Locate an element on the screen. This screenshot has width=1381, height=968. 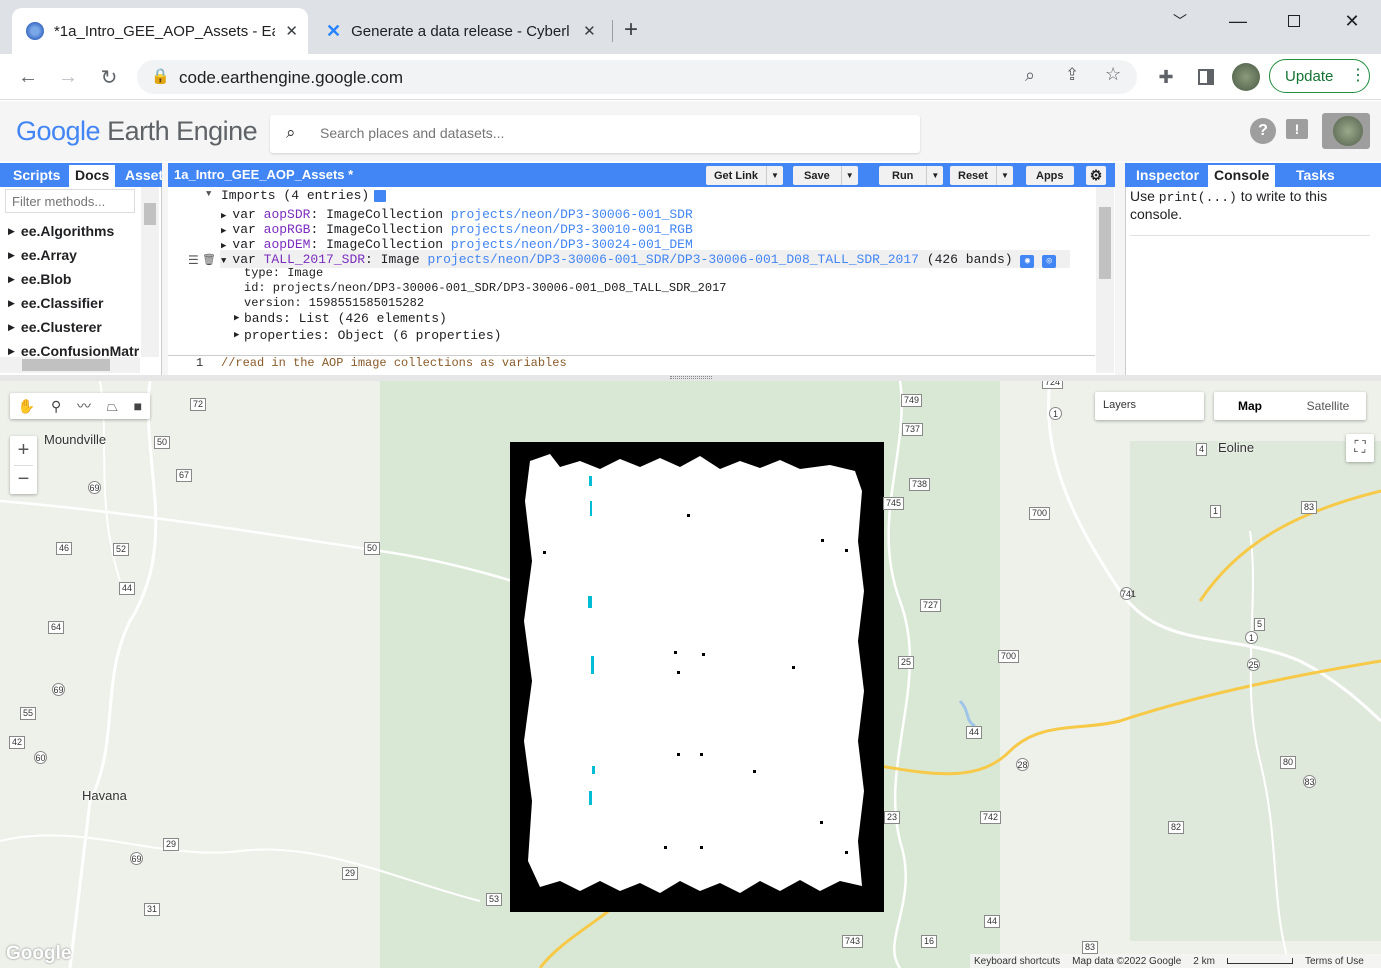
browser-tab-gee: *1a_Intro_GEE_AOP_Assets - Eart ✕ is located at coordinates (160, 31).